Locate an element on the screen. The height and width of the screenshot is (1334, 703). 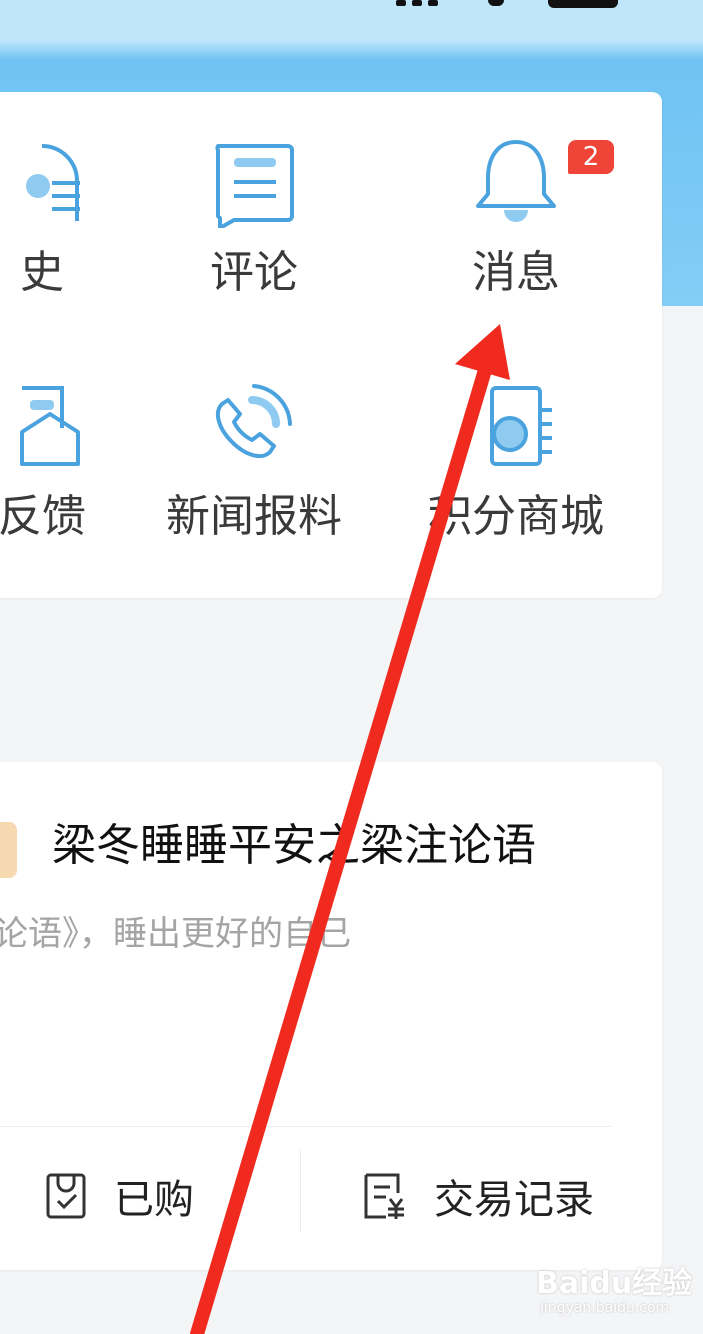
transaction-record-icon is located at coordinates (384, 1196).